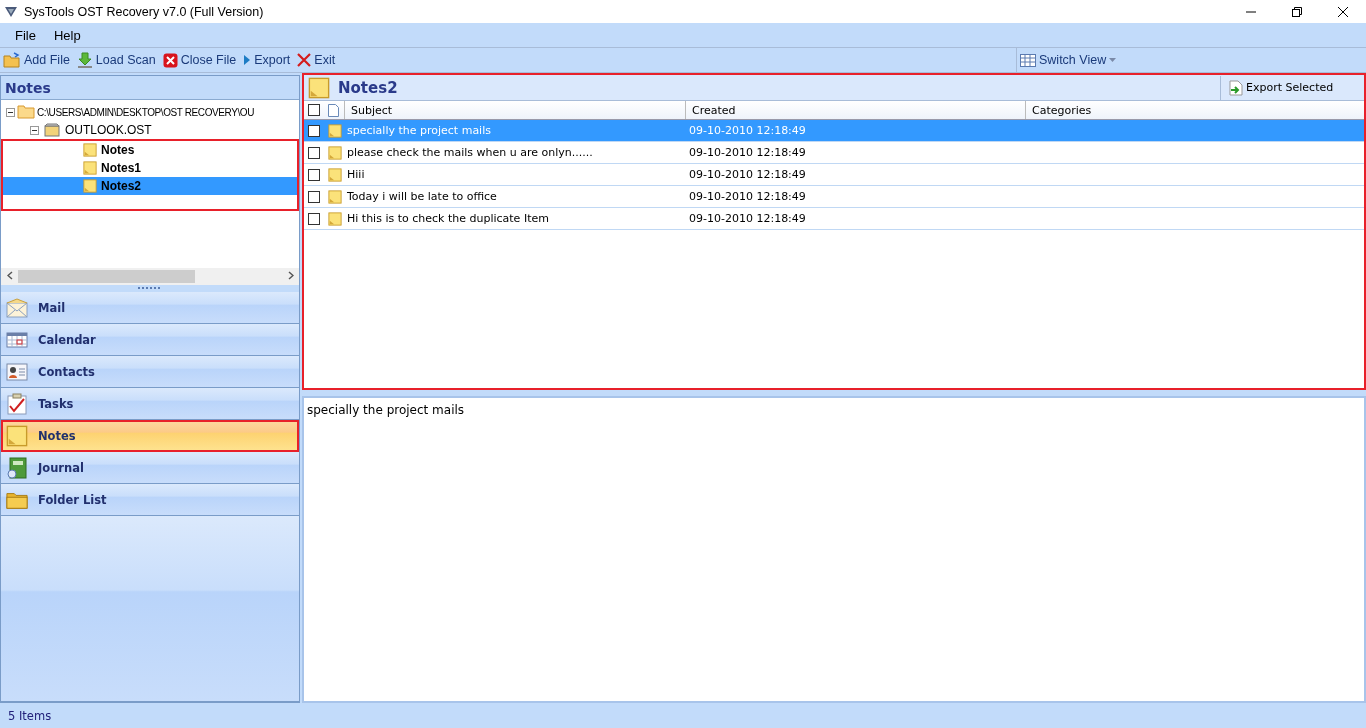 The height and width of the screenshot is (728, 1366). What do you see at coordinates (150, 130) in the screenshot?
I see `tree-item: OUTLOOK.OST` at bounding box center [150, 130].